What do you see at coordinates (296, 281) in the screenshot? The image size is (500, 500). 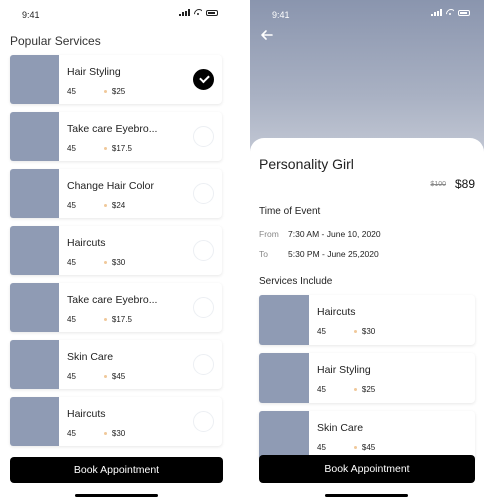 I see `services-heading: Services Include` at bounding box center [296, 281].